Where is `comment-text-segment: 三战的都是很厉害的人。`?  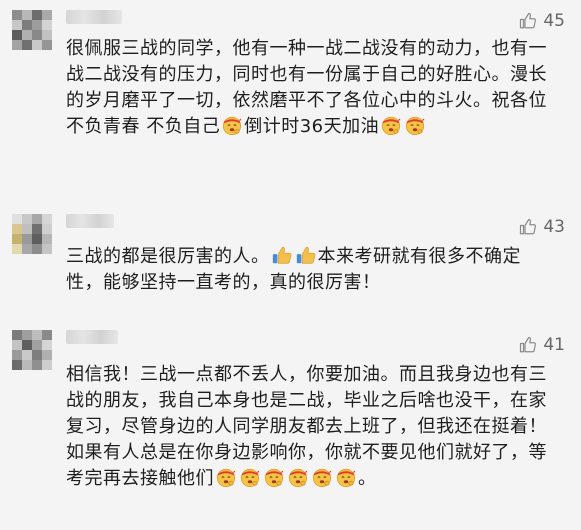
comment-text-segment: 三战的都是很厉害的人。 is located at coordinates (168, 256).